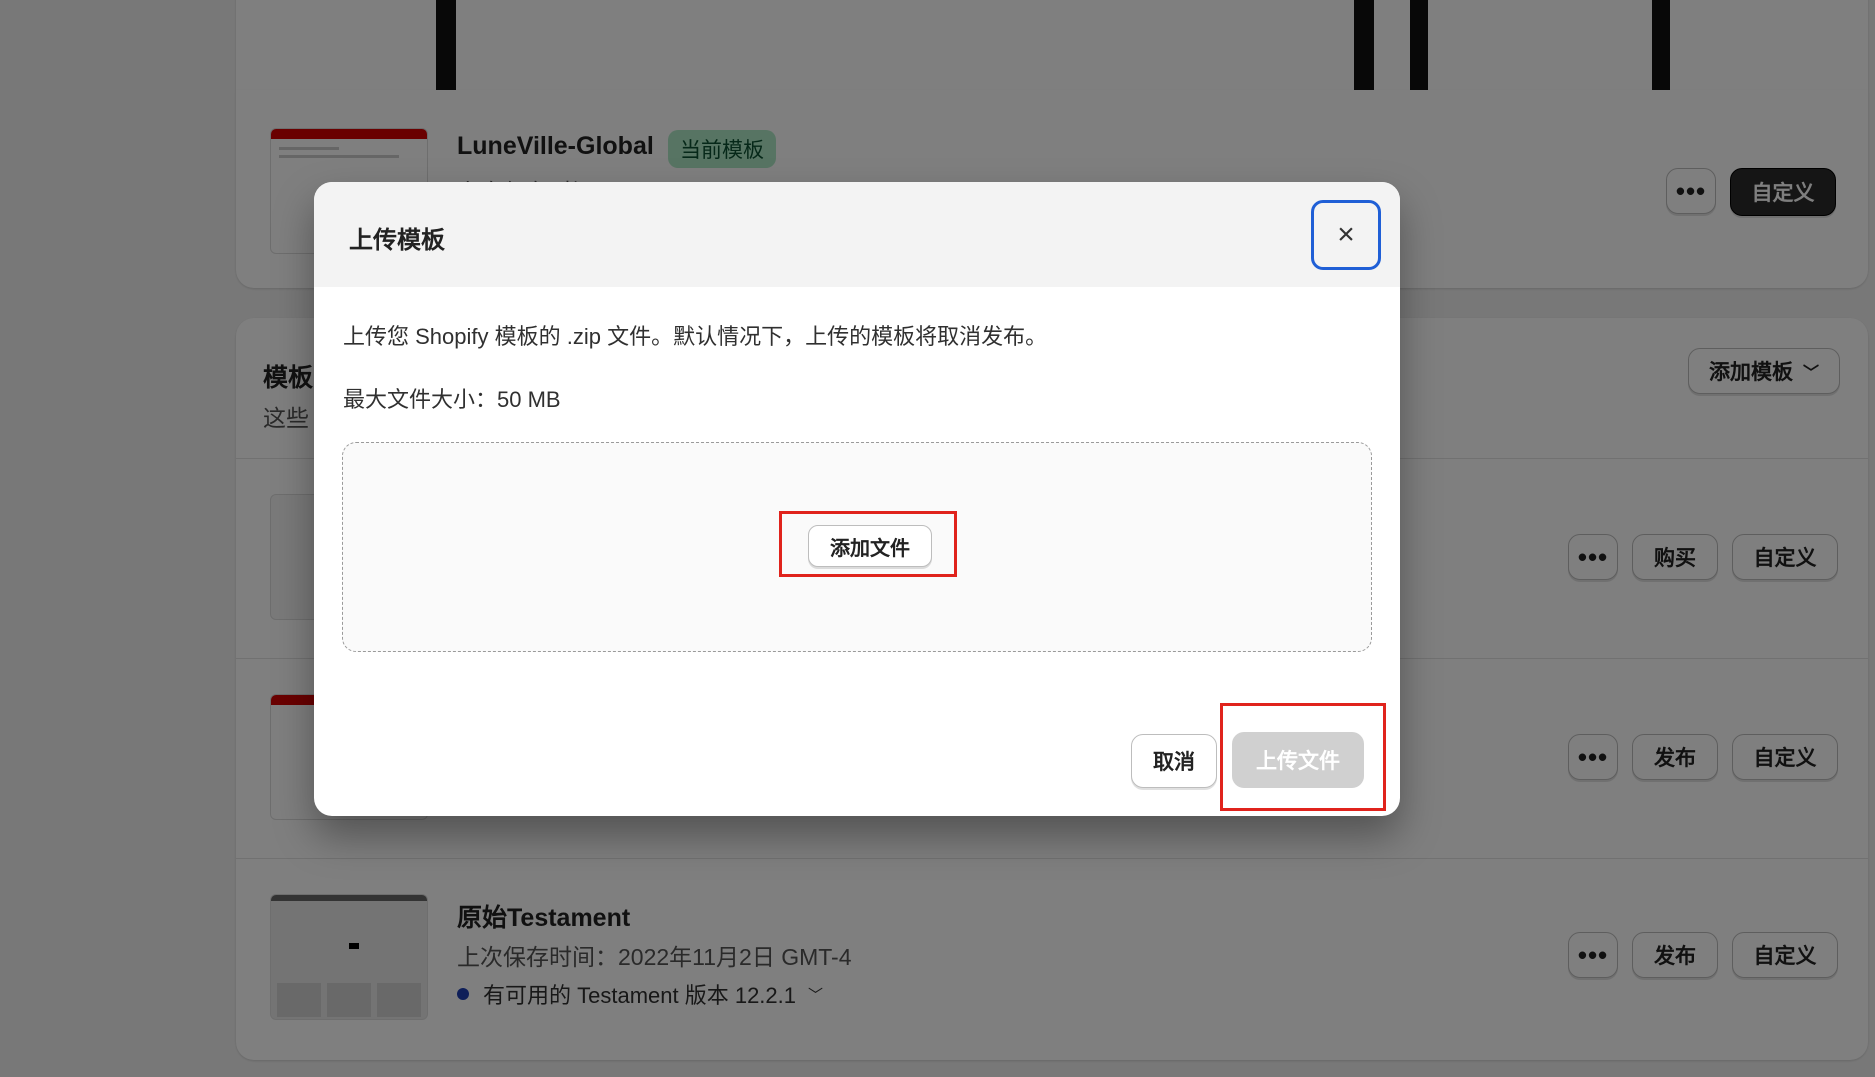 This screenshot has height=1077, width=1875. What do you see at coordinates (1174, 761) in the screenshot?
I see `cancel-button: 取消` at bounding box center [1174, 761].